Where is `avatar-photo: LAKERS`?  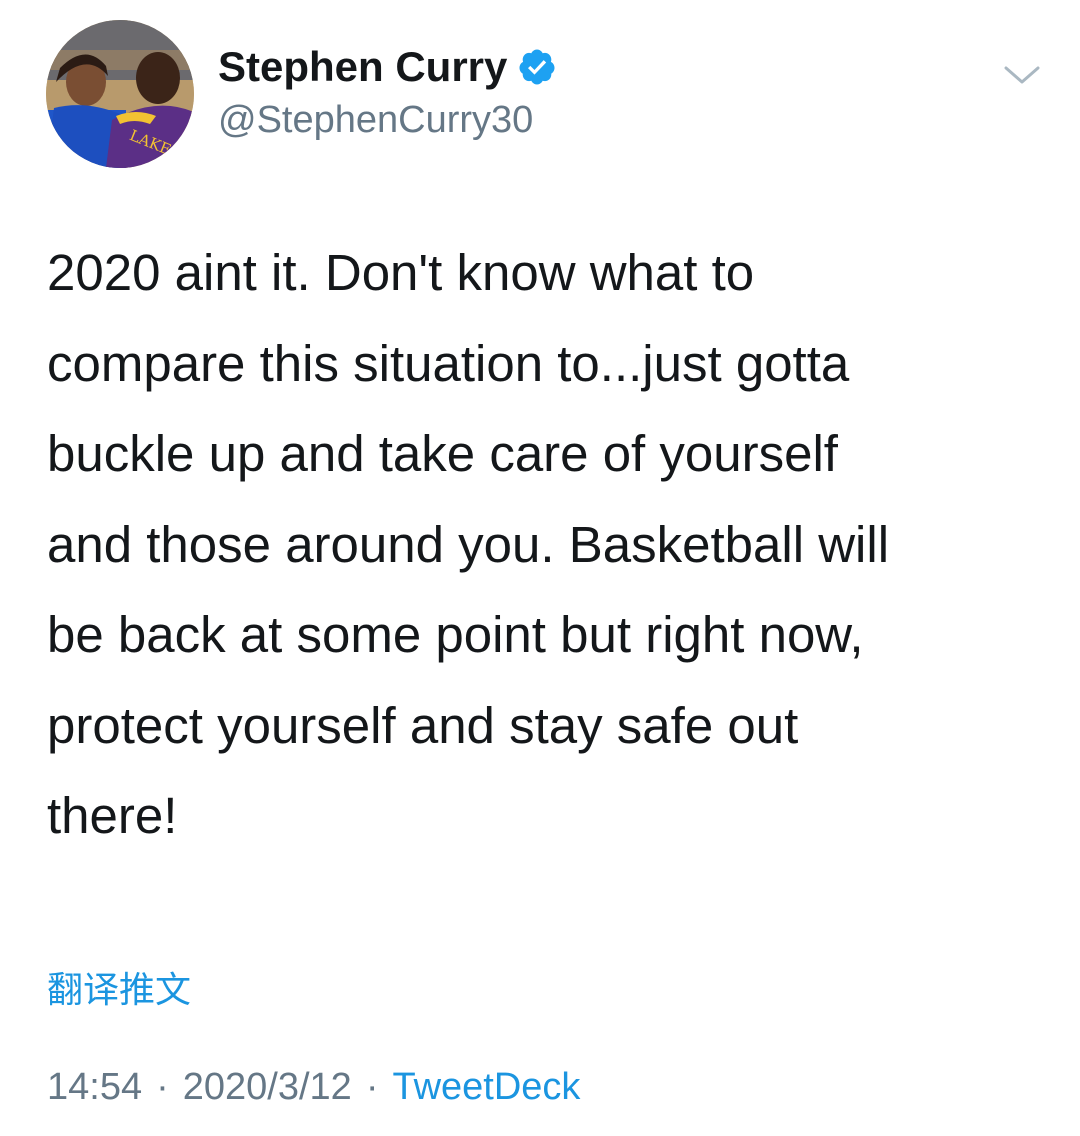 avatar-photo: LAKERS is located at coordinates (120, 94).